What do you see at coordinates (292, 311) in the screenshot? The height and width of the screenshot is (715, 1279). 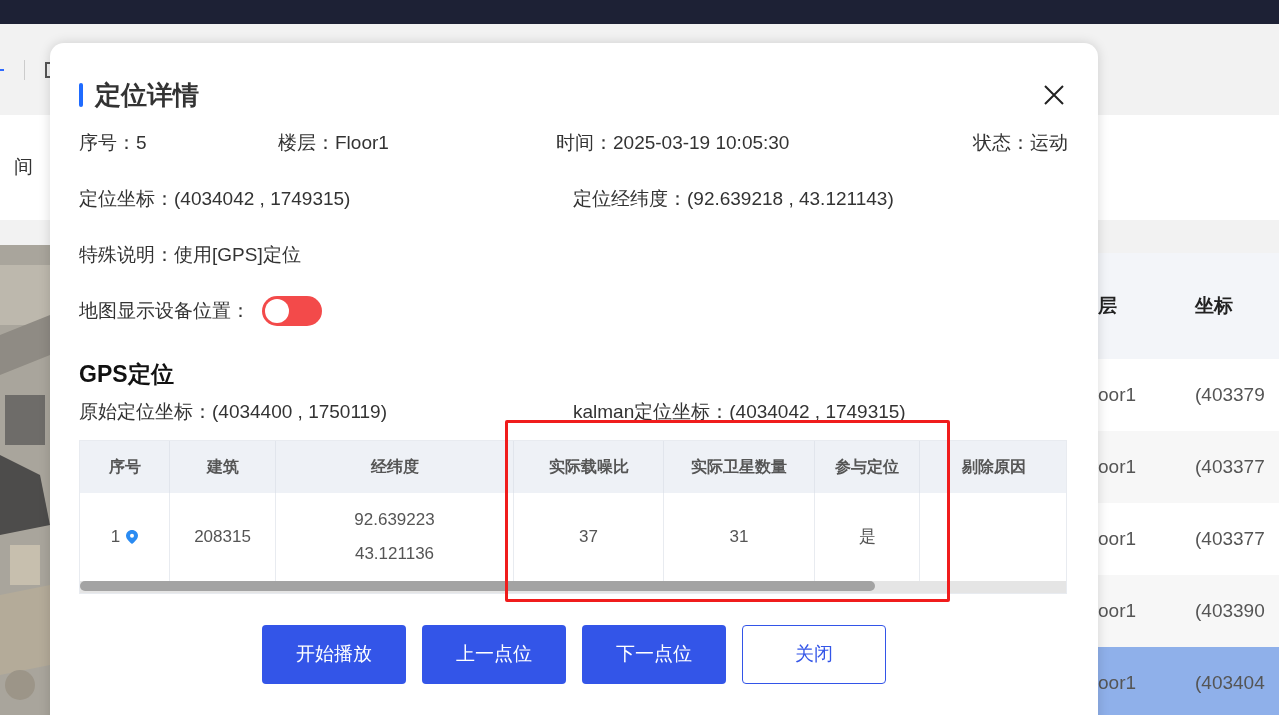 I see `map-toggle-switch` at bounding box center [292, 311].